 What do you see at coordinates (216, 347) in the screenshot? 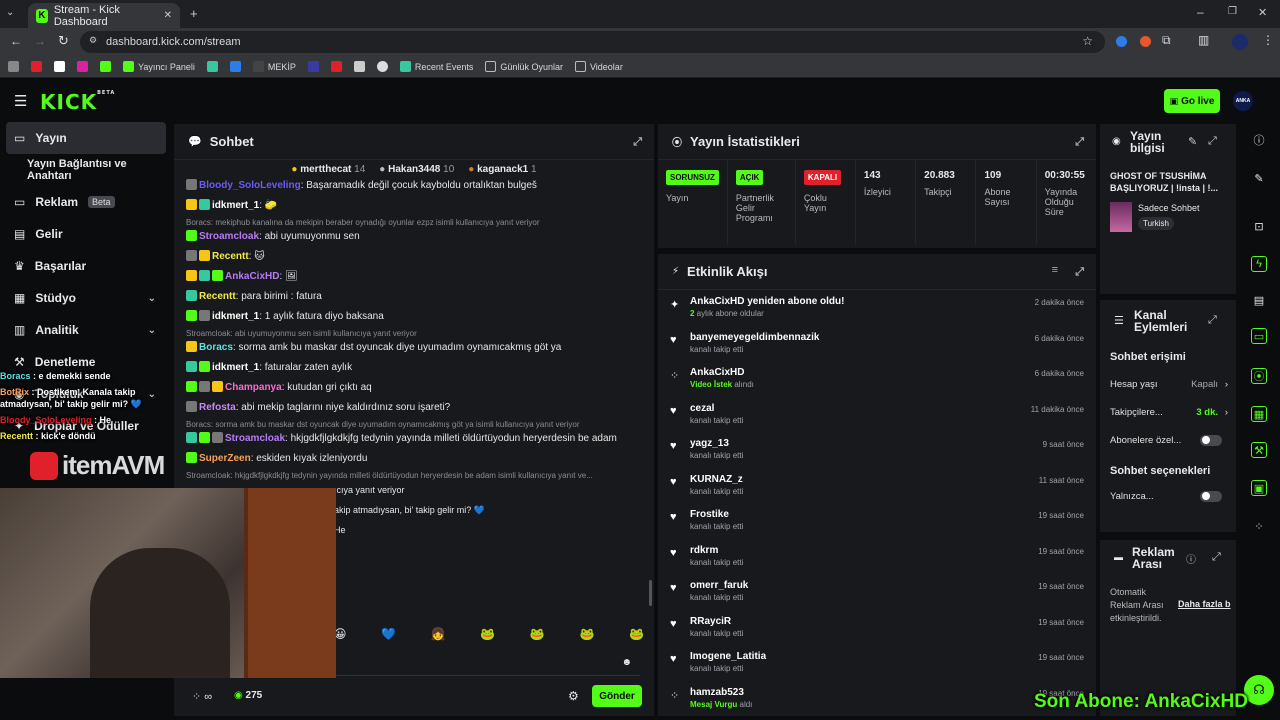
I see `chat-username: Boracs` at bounding box center [216, 347].